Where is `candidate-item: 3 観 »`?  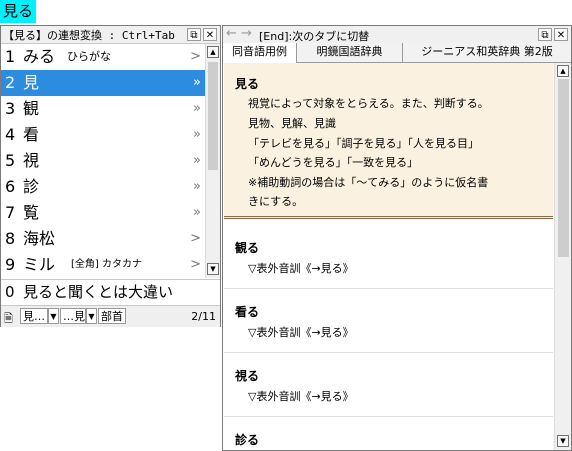 candidate-item: 3 観 » is located at coordinates (103, 109).